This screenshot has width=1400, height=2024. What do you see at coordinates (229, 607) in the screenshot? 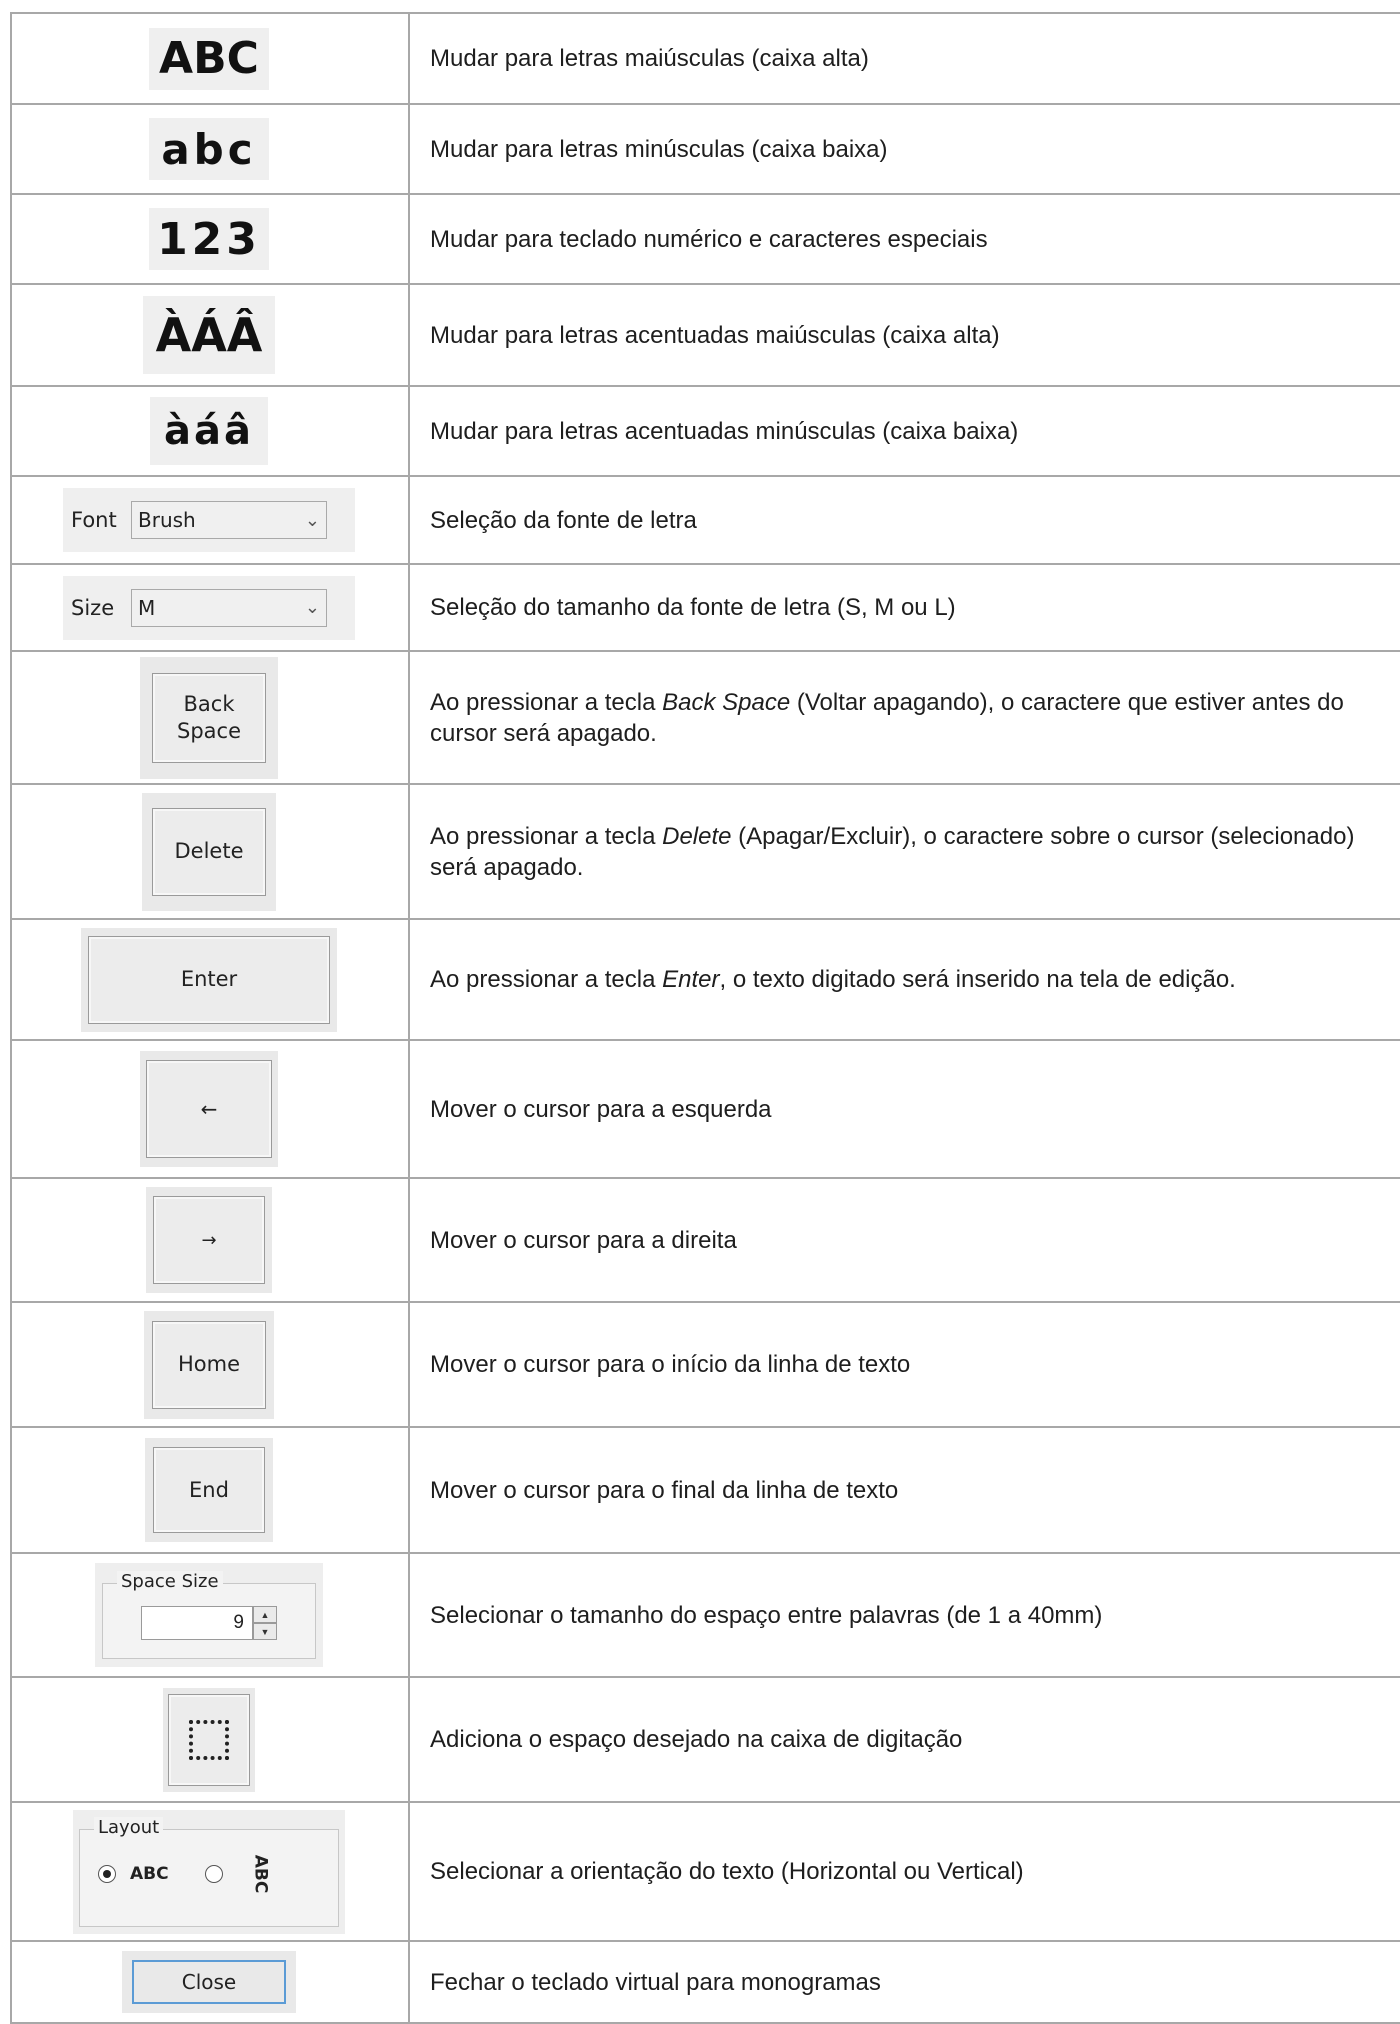
I see `size-dropdown: M ⌄` at bounding box center [229, 607].